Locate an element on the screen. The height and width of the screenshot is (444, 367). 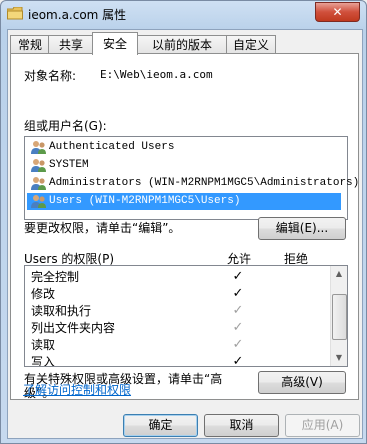
close-icon: ✕ is located at coordinates (337, 12).